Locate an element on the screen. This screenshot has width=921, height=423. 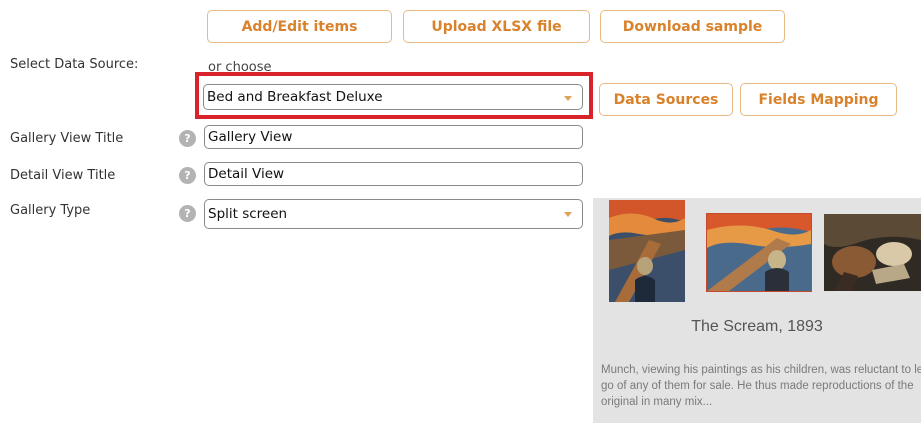
data-sources-button: Data Sources is located at coordinates (666, 99).